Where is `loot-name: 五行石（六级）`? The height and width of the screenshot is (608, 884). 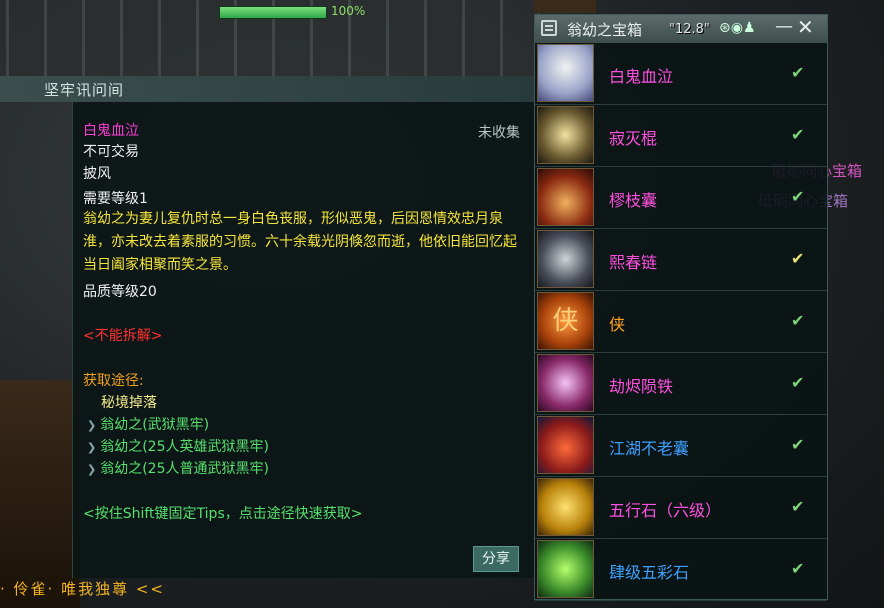
loot-name: 五行石（六级） is located at coordinates (665, 510).